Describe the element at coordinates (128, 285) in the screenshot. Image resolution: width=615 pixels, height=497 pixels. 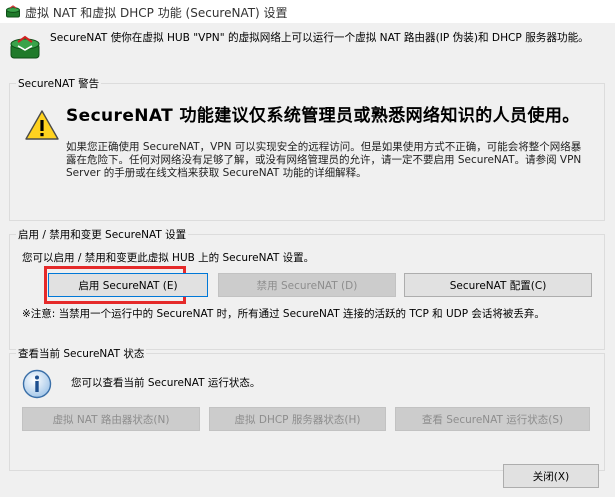
I see `enable-securenat-button: 启用 SecureNAT (E)` at that location.